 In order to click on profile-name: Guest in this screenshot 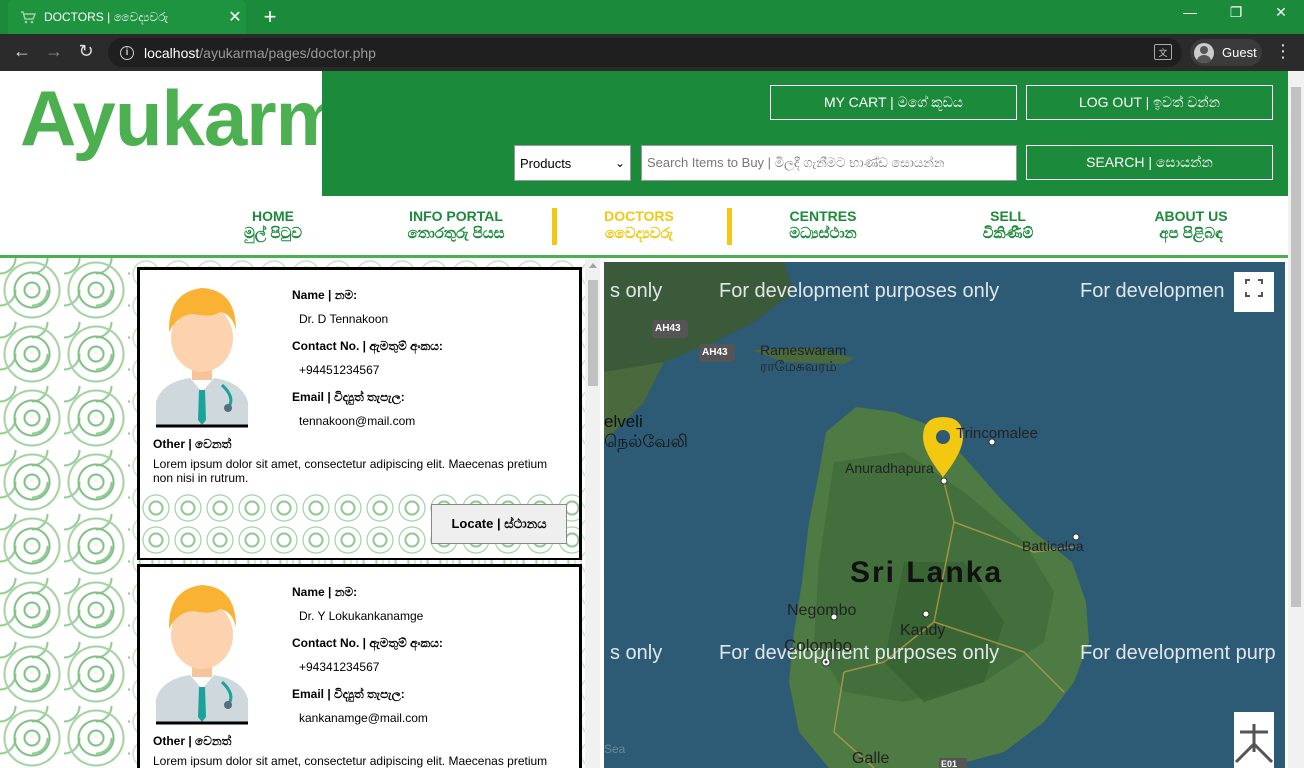, I will do `click(1239, 52)`.